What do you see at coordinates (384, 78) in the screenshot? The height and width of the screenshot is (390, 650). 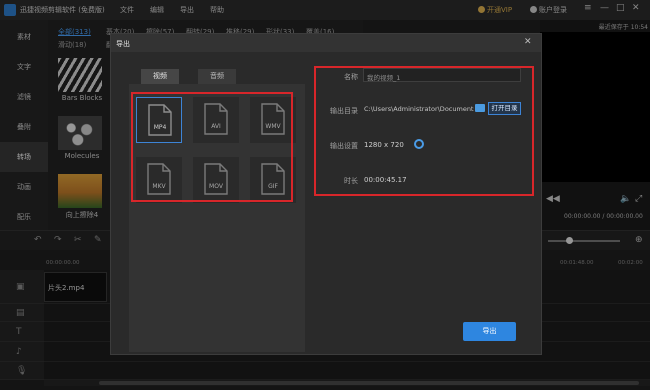 I see `name-input-value: 我的视频_1` at bounding box center [384, 78].